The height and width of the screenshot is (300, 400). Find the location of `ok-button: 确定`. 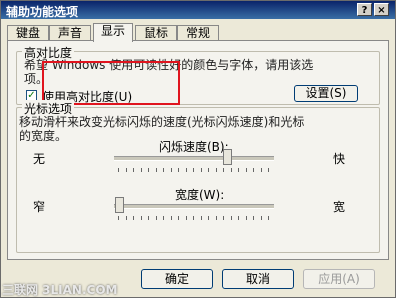

ok-button: 确定 is located at coordinates (177, 279).